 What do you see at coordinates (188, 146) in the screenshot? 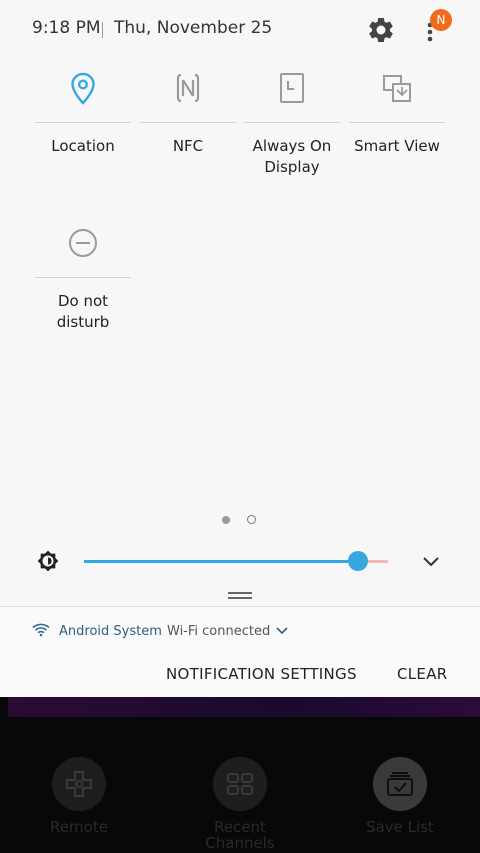
I see `tile-label: NFC` at bounding box center [188, 146].